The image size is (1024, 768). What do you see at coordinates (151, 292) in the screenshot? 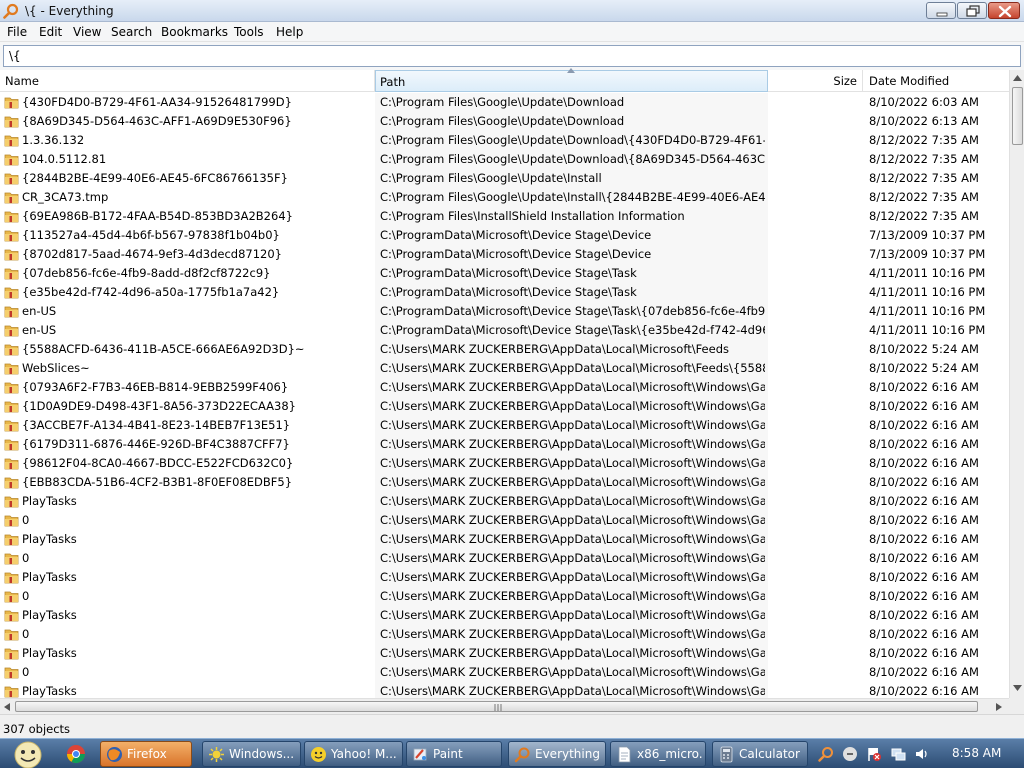
I see `item-name: {e35be42d-f742-4d96-a50a-1775fb1a7a42}` at bounding box center [151, 292].